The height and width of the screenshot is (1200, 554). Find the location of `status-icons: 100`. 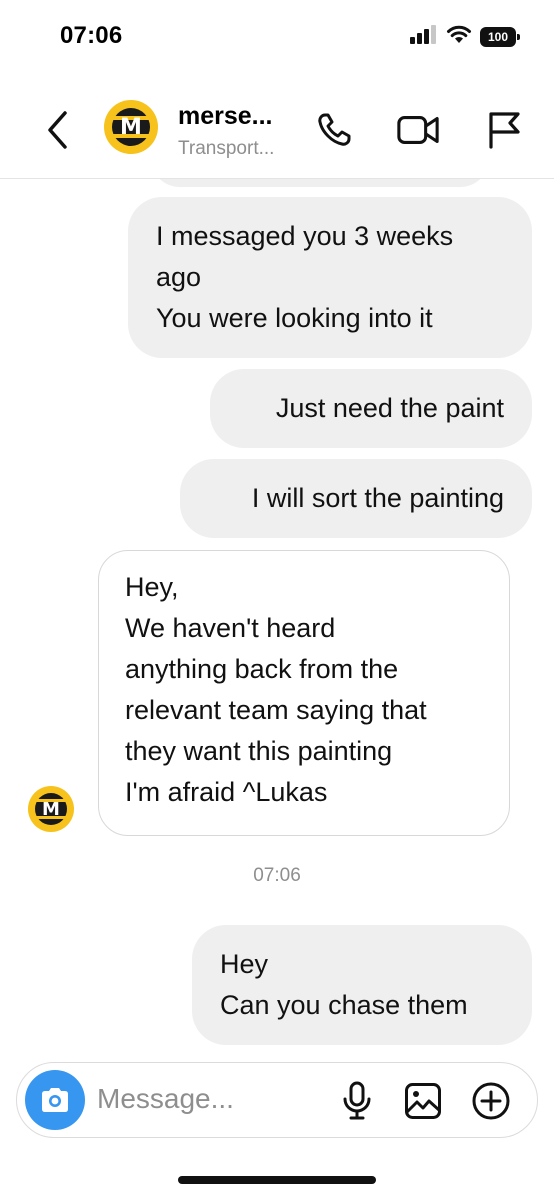

status-icons: 100 is located at coordinates (465, 36).